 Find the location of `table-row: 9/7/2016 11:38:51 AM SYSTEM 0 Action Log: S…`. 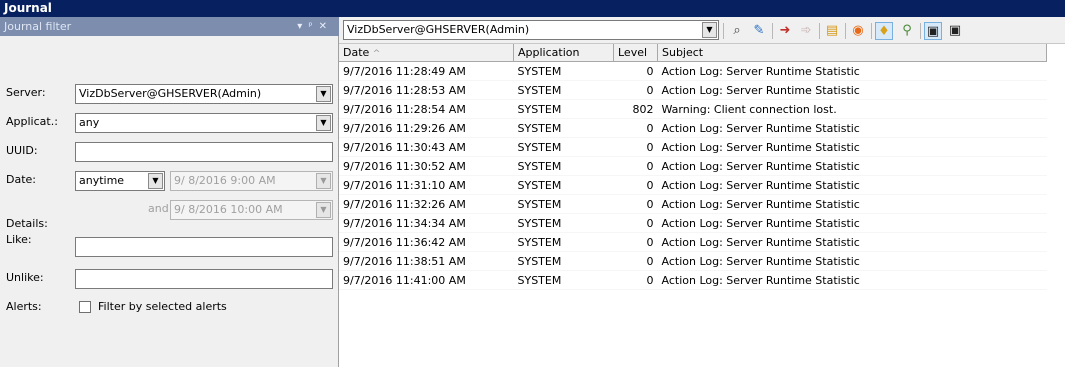

table-row: 9/7/2016 11:38:51 AM SYSTEM 0 Action Log: S… is located at coordinates (693, 261).